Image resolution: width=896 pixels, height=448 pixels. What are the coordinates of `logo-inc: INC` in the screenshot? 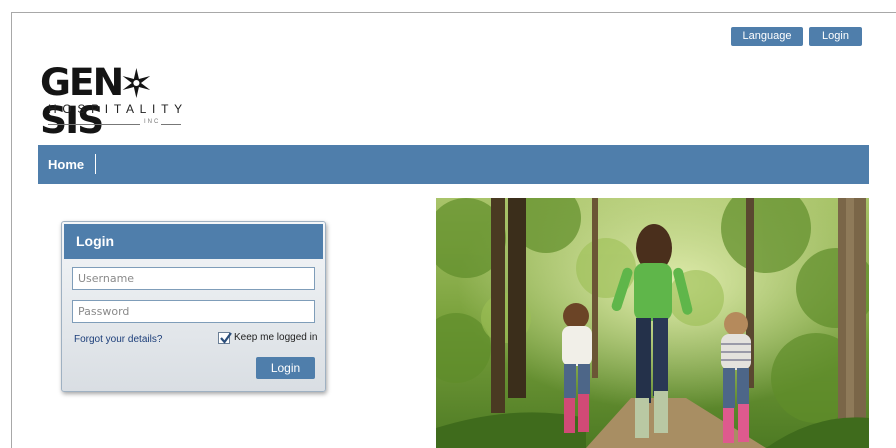 It's located at (152, 122).